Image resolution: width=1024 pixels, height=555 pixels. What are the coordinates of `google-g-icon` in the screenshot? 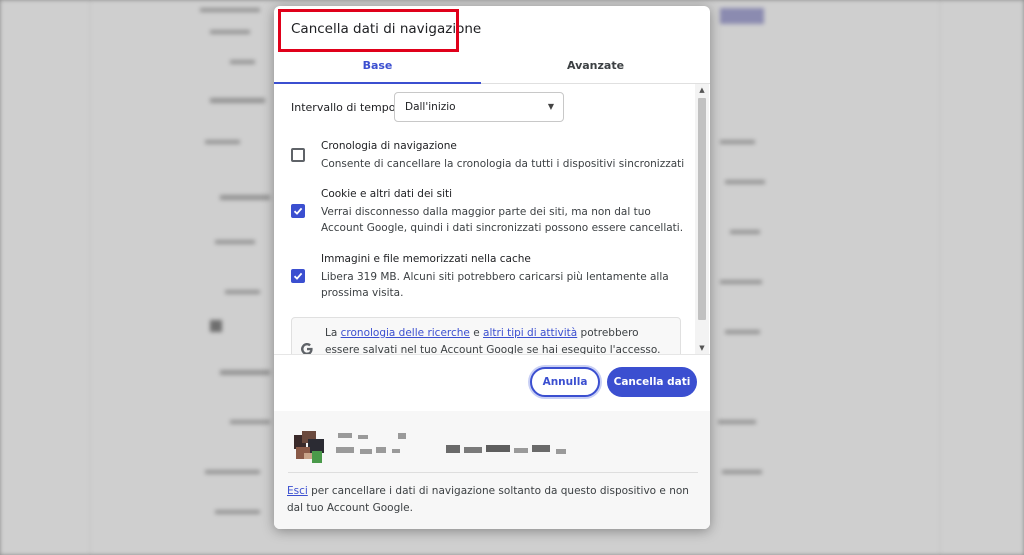 It's located at (307, 348).